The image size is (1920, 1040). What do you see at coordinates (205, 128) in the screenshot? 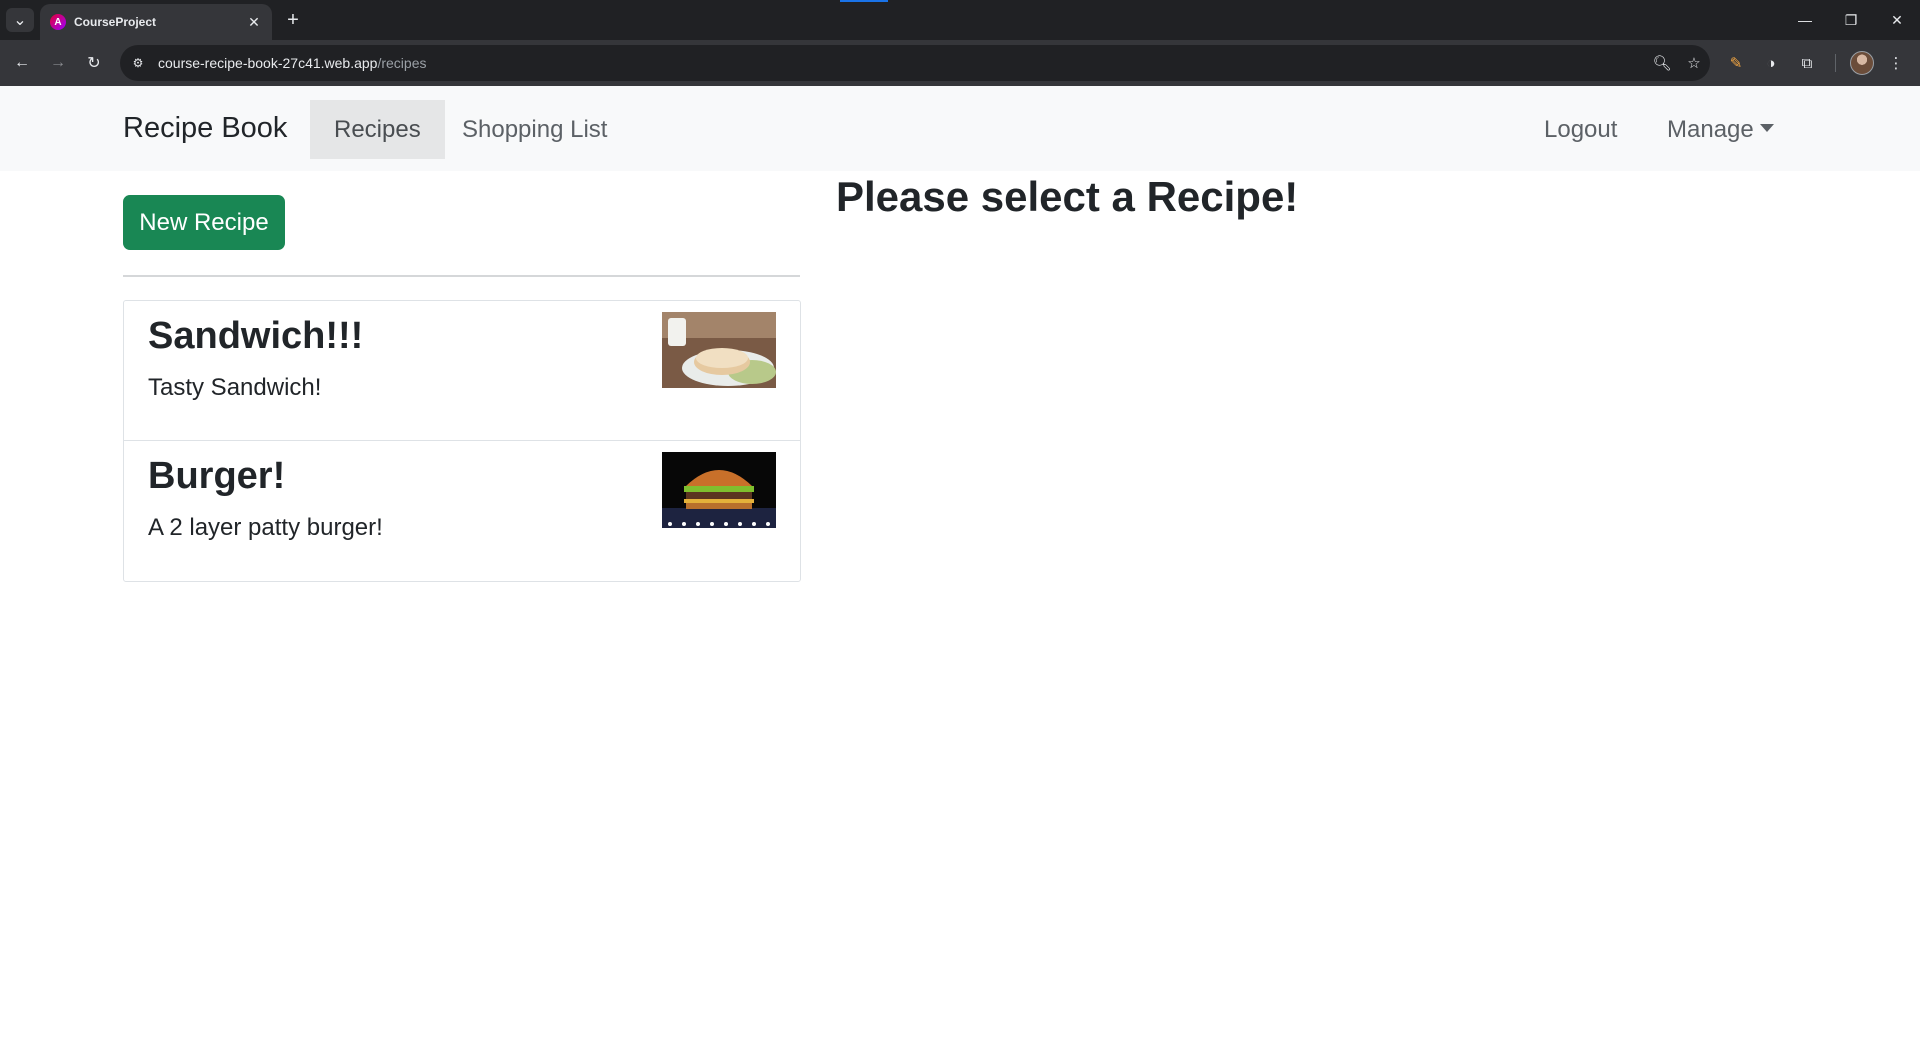
I see `brand-link: Recipe Book` at bounding box center [205, 128].